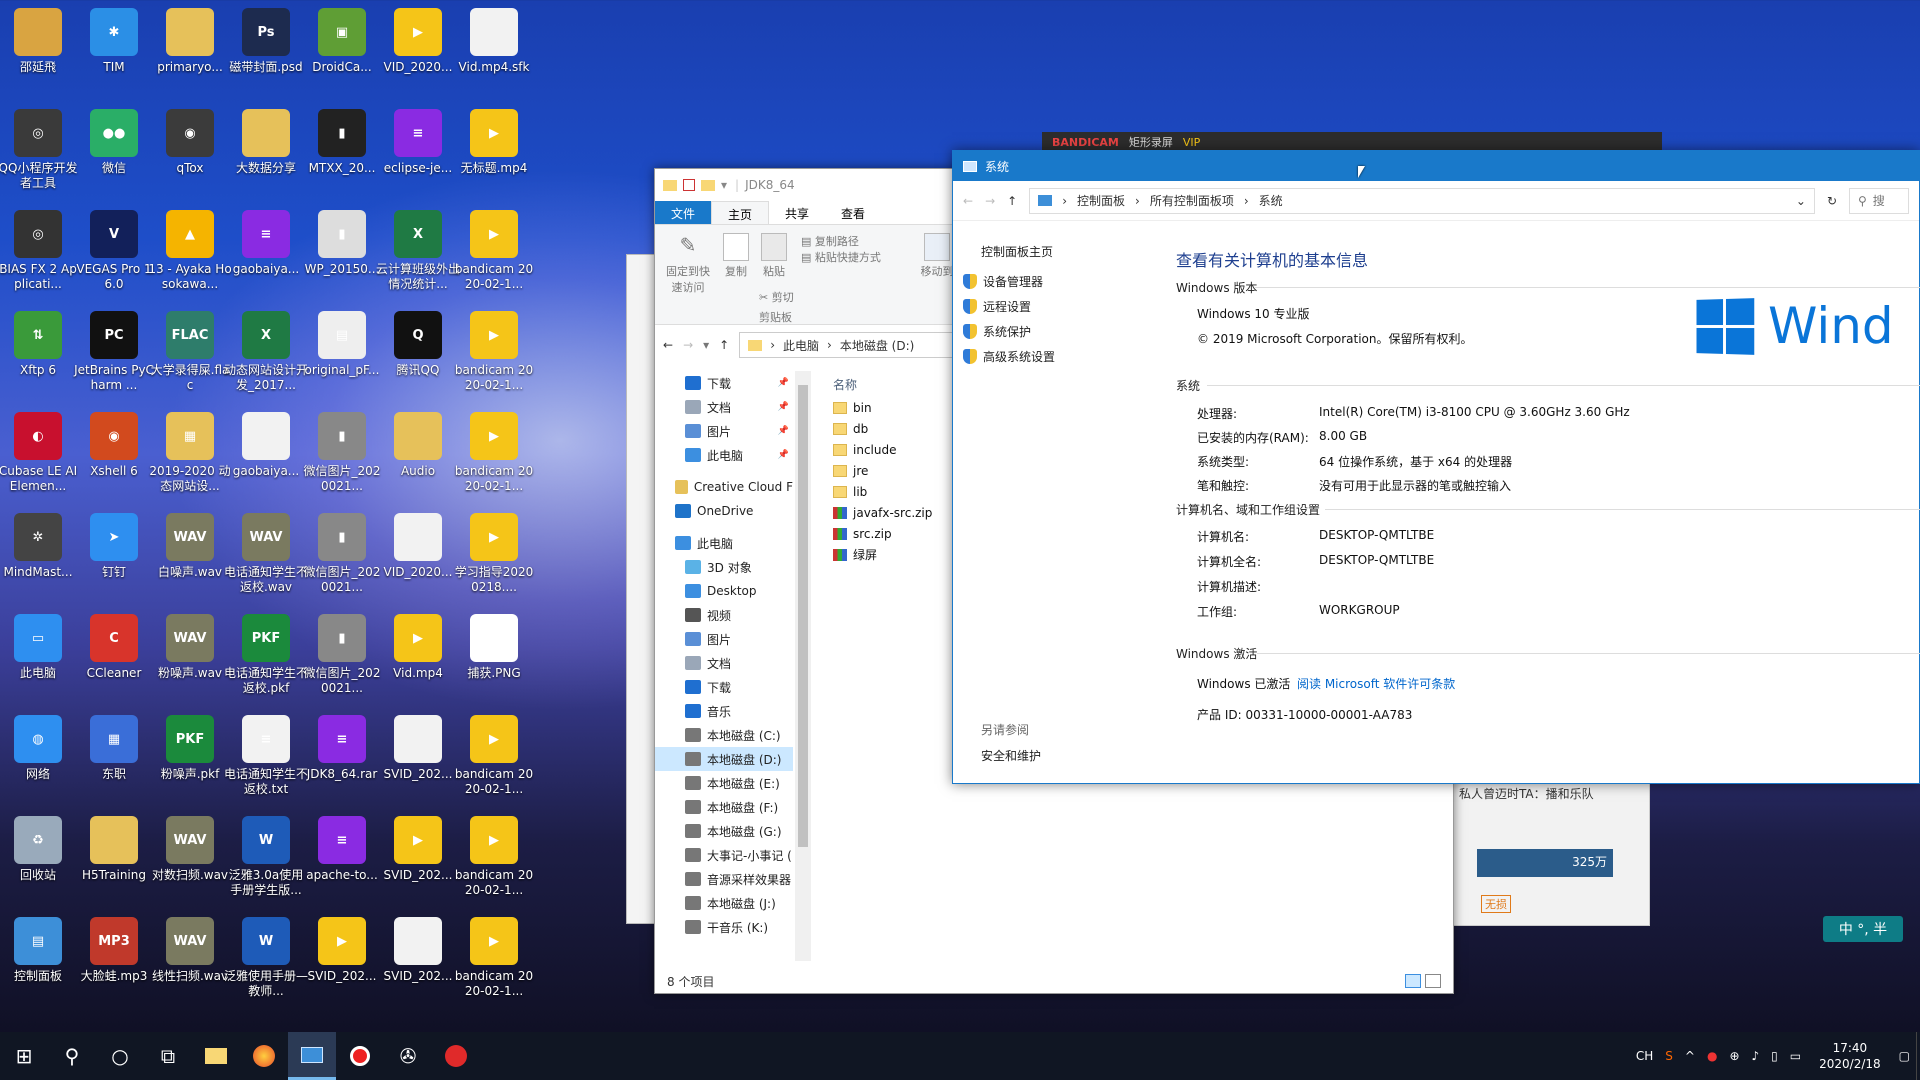 This screenshot has width=1920, height=1080. Describe the element at coordinates (456, 1056) in the screenshot. I see `netease-music-taskbar-button` at that location.